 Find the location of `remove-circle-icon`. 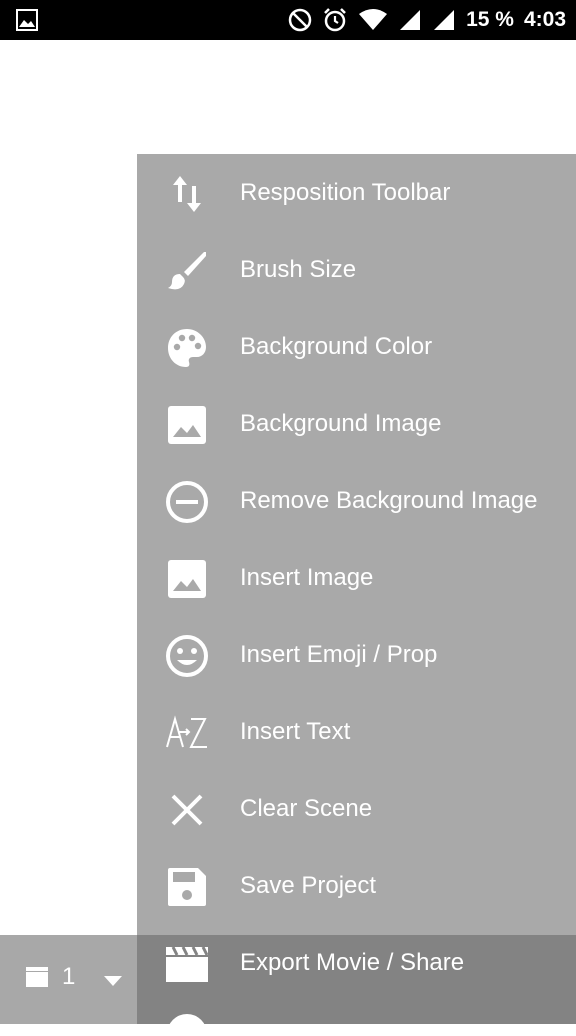

remove-circle-icon is located at coordinates (187, 502).